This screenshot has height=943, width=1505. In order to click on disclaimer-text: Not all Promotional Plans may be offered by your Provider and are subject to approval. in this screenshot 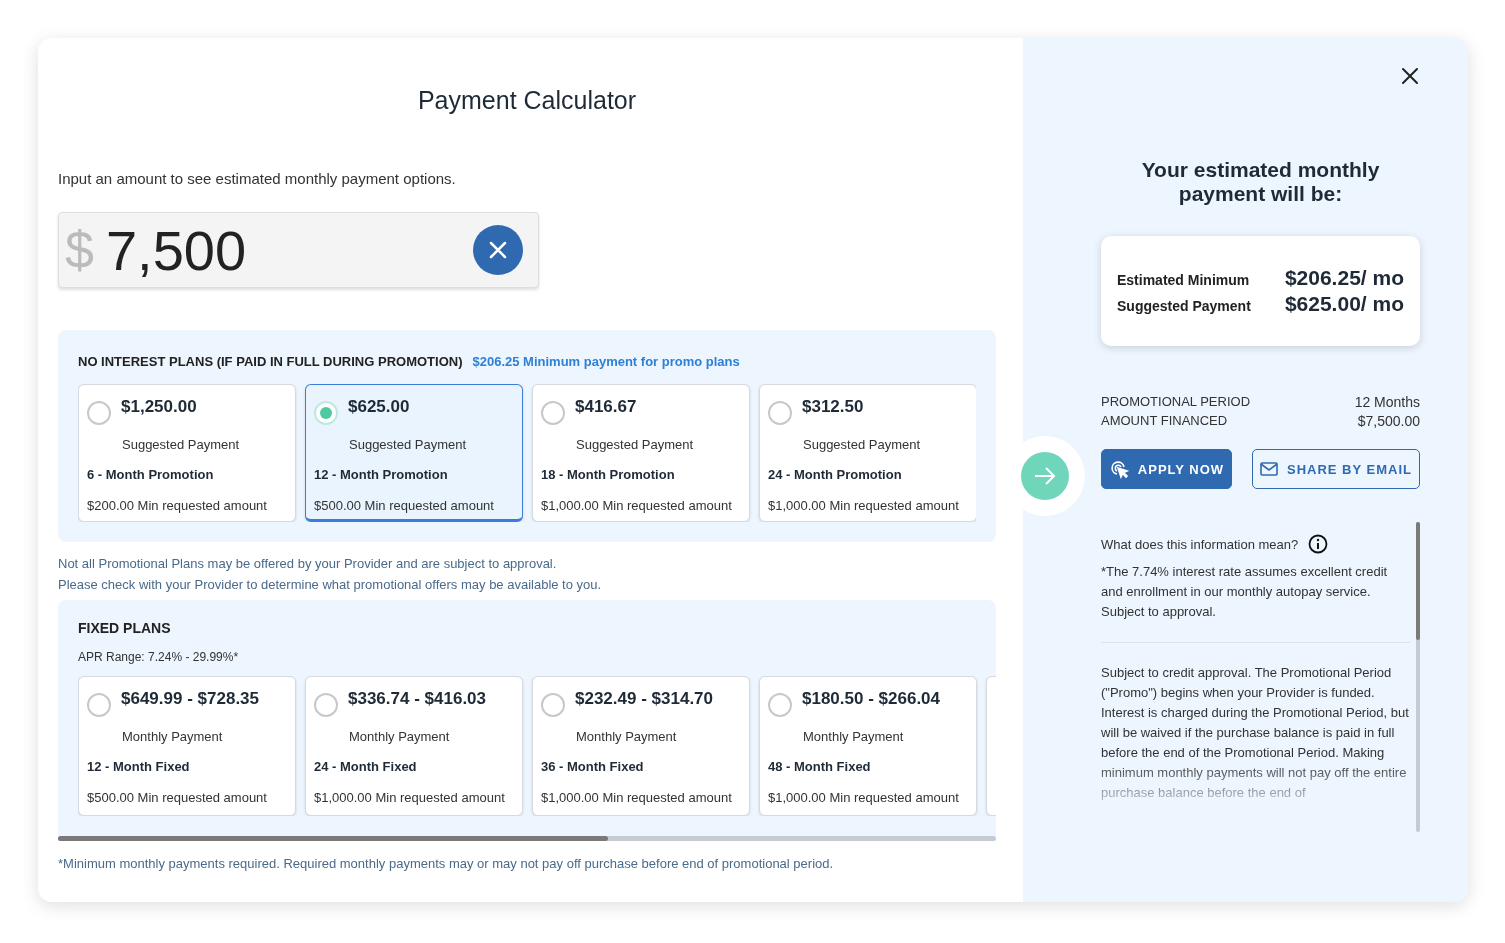, I will do `click(308, 563)`.